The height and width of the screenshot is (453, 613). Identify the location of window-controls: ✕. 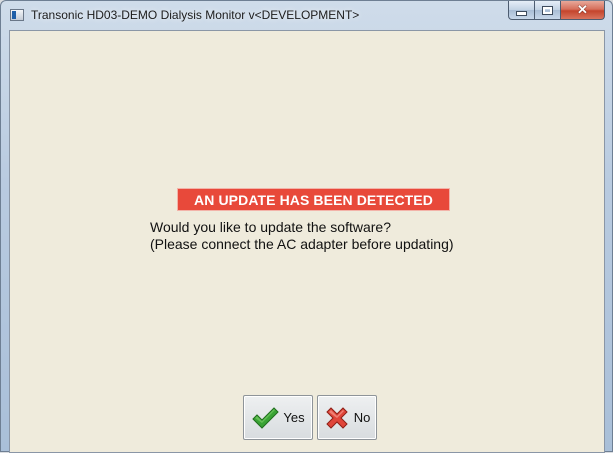
(556, 11).